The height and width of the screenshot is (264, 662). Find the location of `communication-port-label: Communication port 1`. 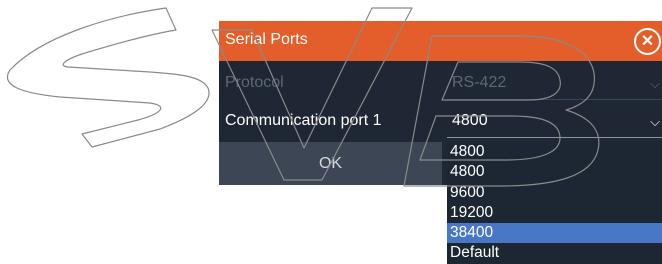

communication-port-label: Communication port 1 is located at coordinates (303, 120).